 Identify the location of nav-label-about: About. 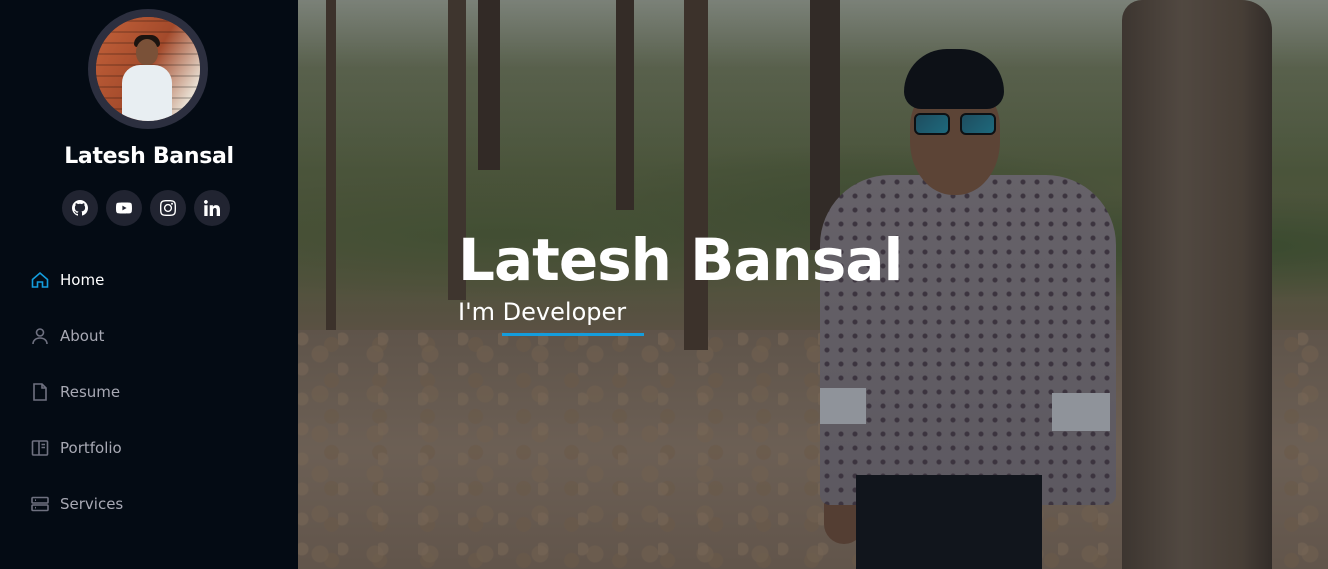
(82, 336).